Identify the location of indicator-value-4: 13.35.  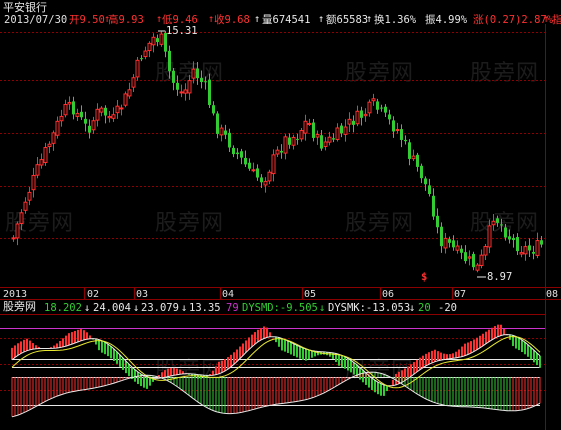
(205, 308).